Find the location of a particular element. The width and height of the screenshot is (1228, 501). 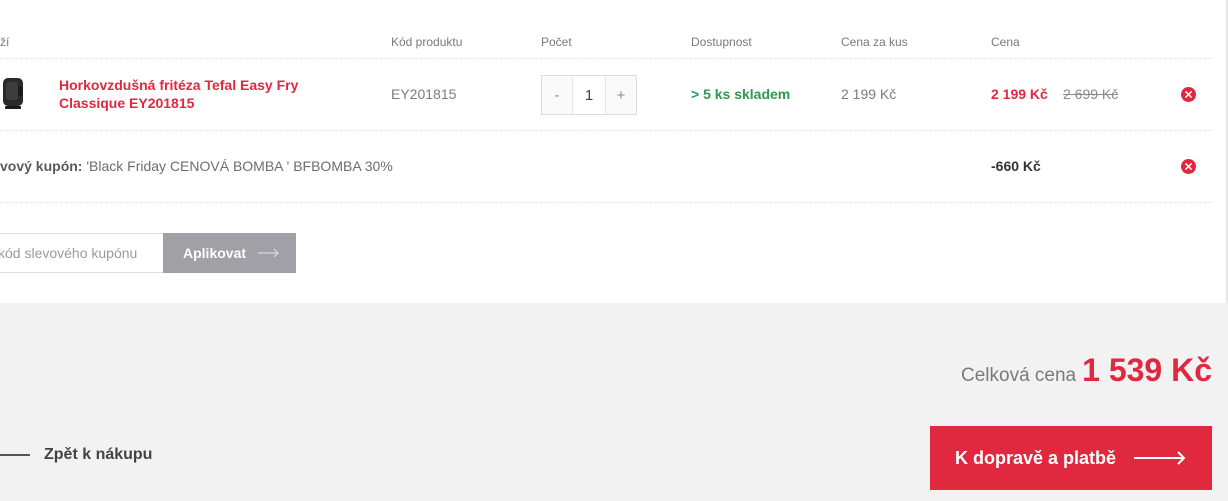

header-qty: Počet is located at coordinates (556, 42).